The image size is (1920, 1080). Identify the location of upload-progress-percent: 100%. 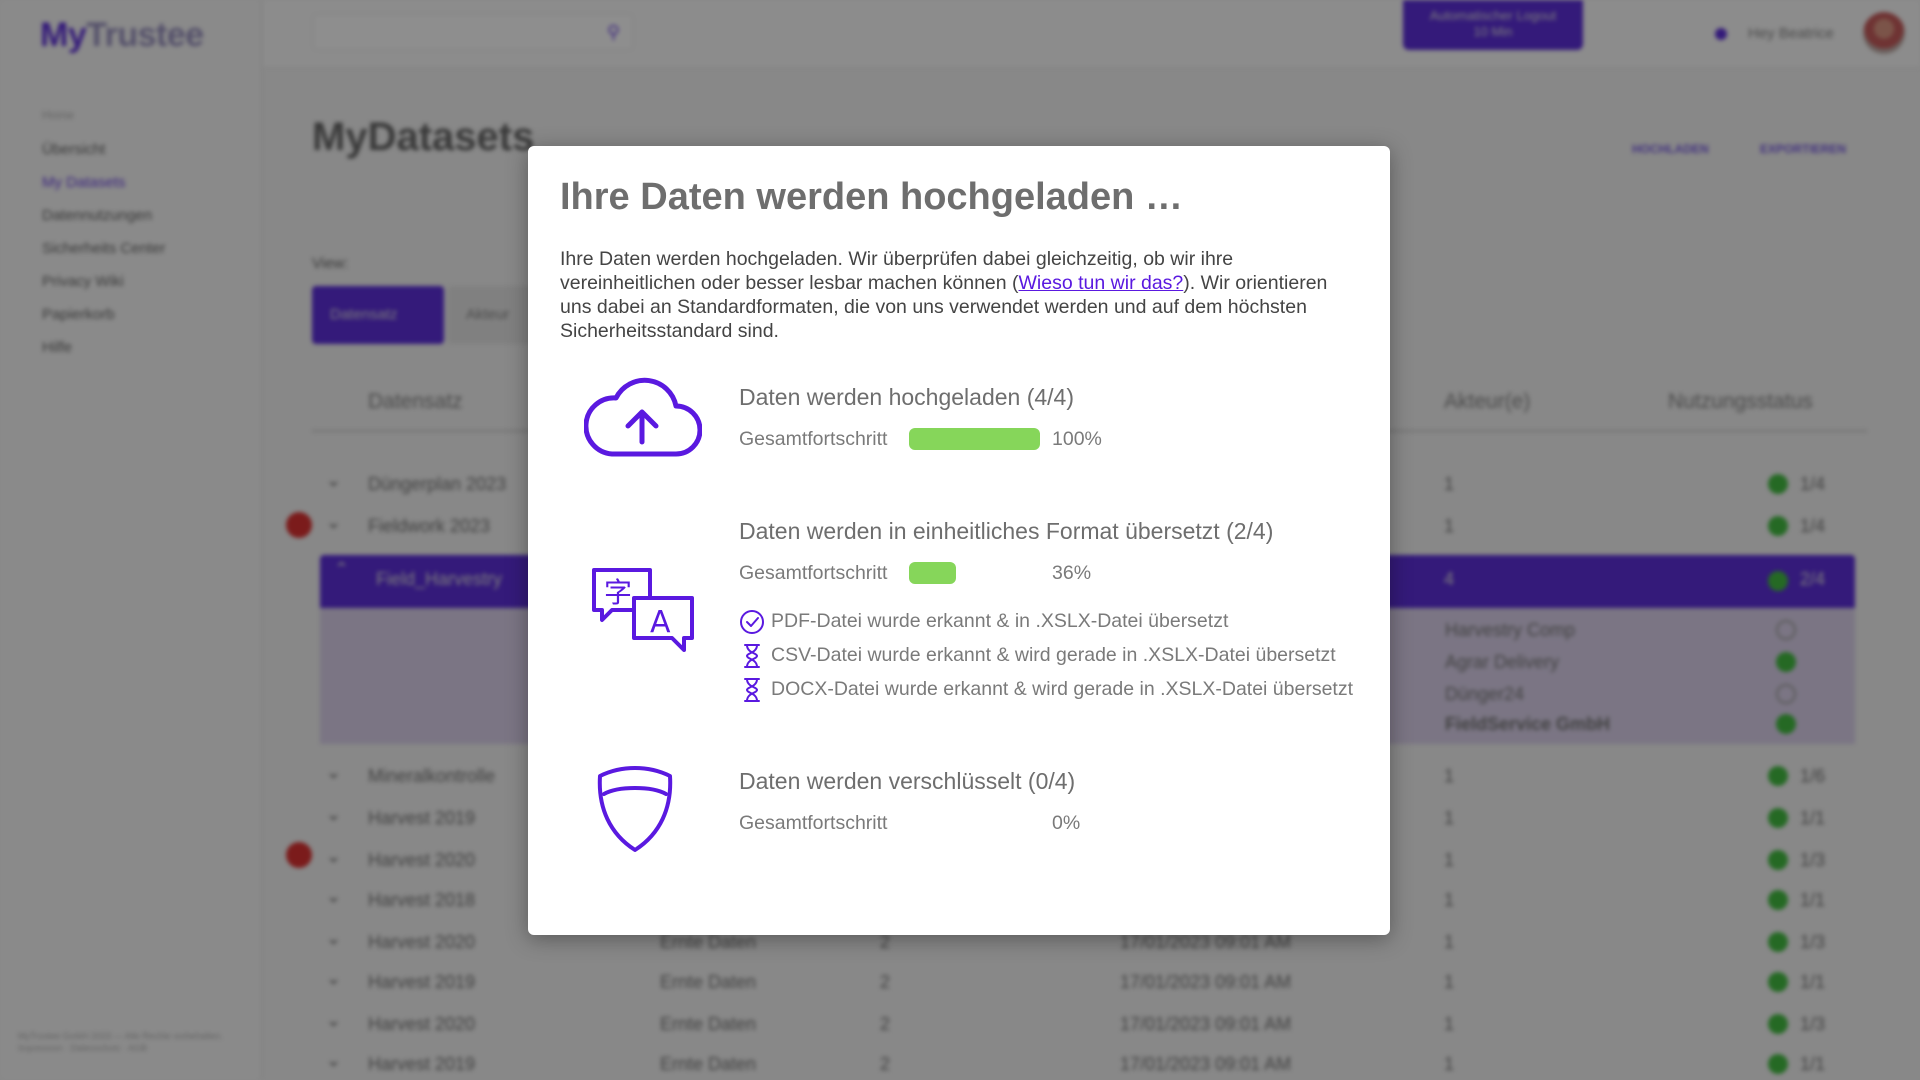
(1077, 439).